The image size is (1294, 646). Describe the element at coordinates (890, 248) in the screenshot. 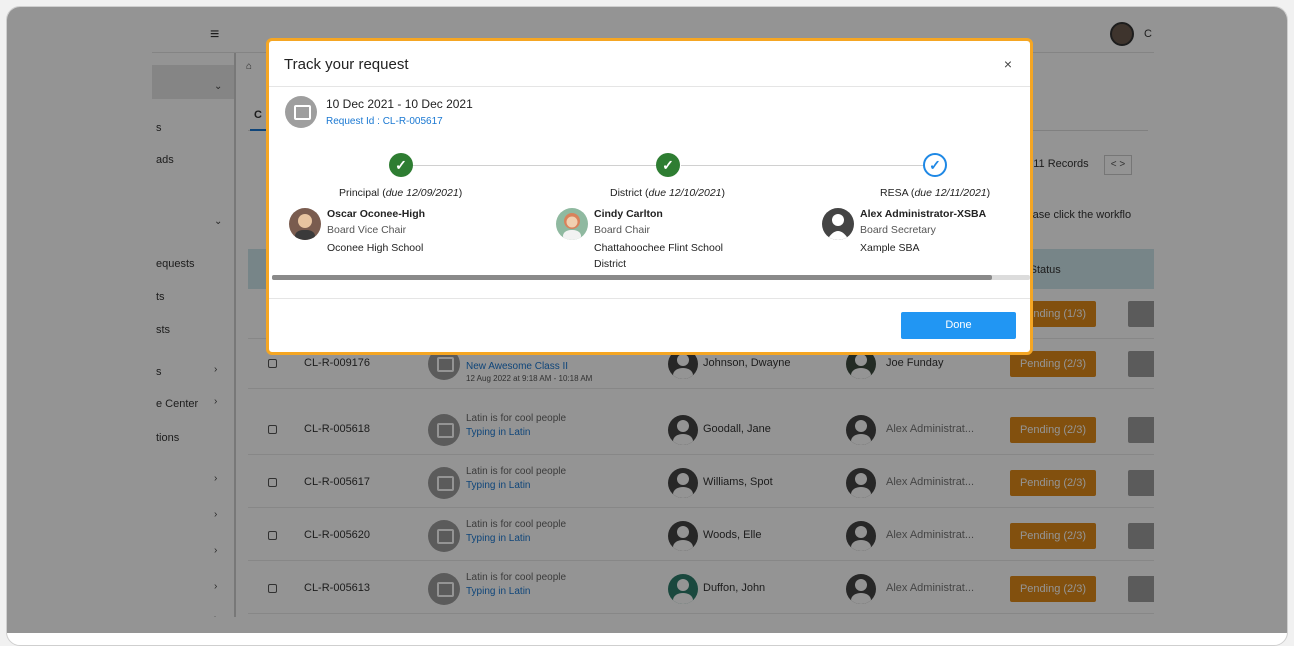

I see `approver-org: Xample SBA` at that location.